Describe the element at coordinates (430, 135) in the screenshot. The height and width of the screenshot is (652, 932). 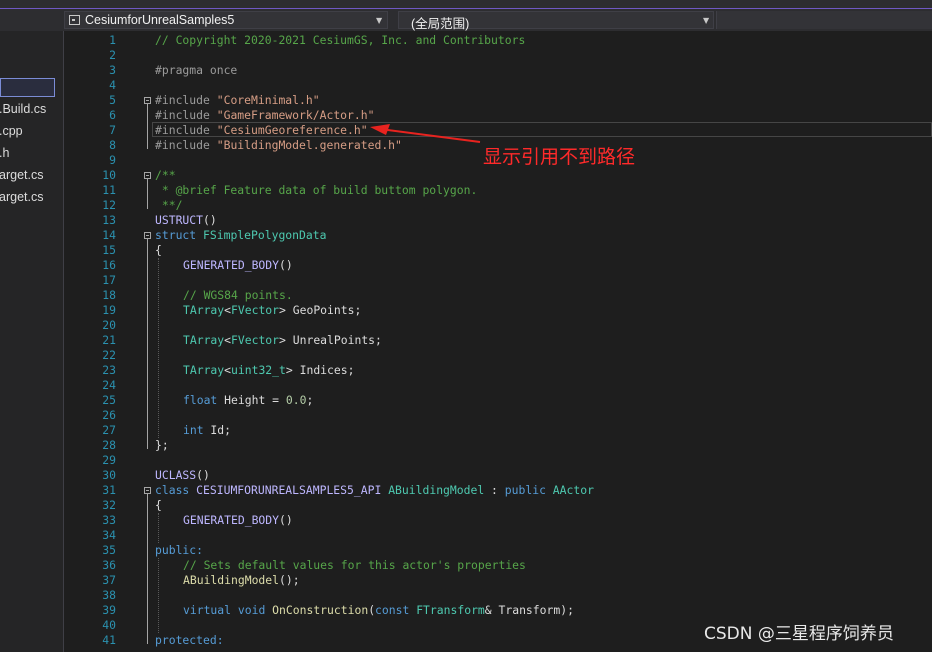
I see `arrow-shaft` at that location.